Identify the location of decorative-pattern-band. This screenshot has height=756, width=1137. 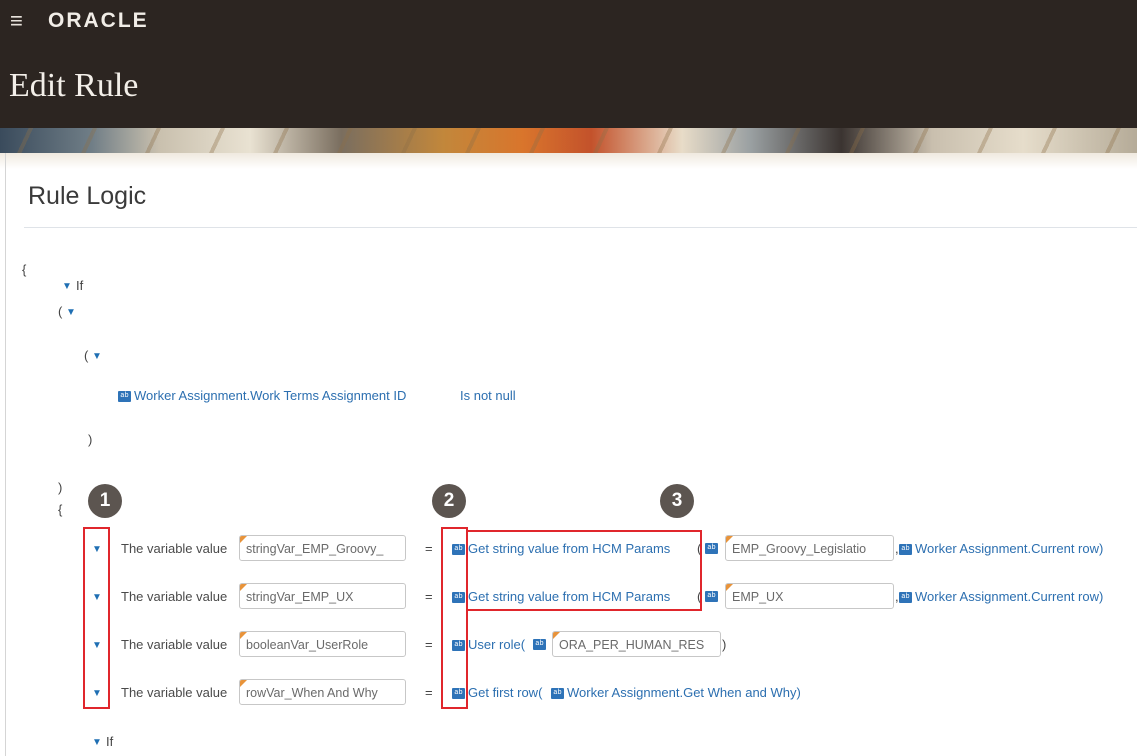
(568, 140).